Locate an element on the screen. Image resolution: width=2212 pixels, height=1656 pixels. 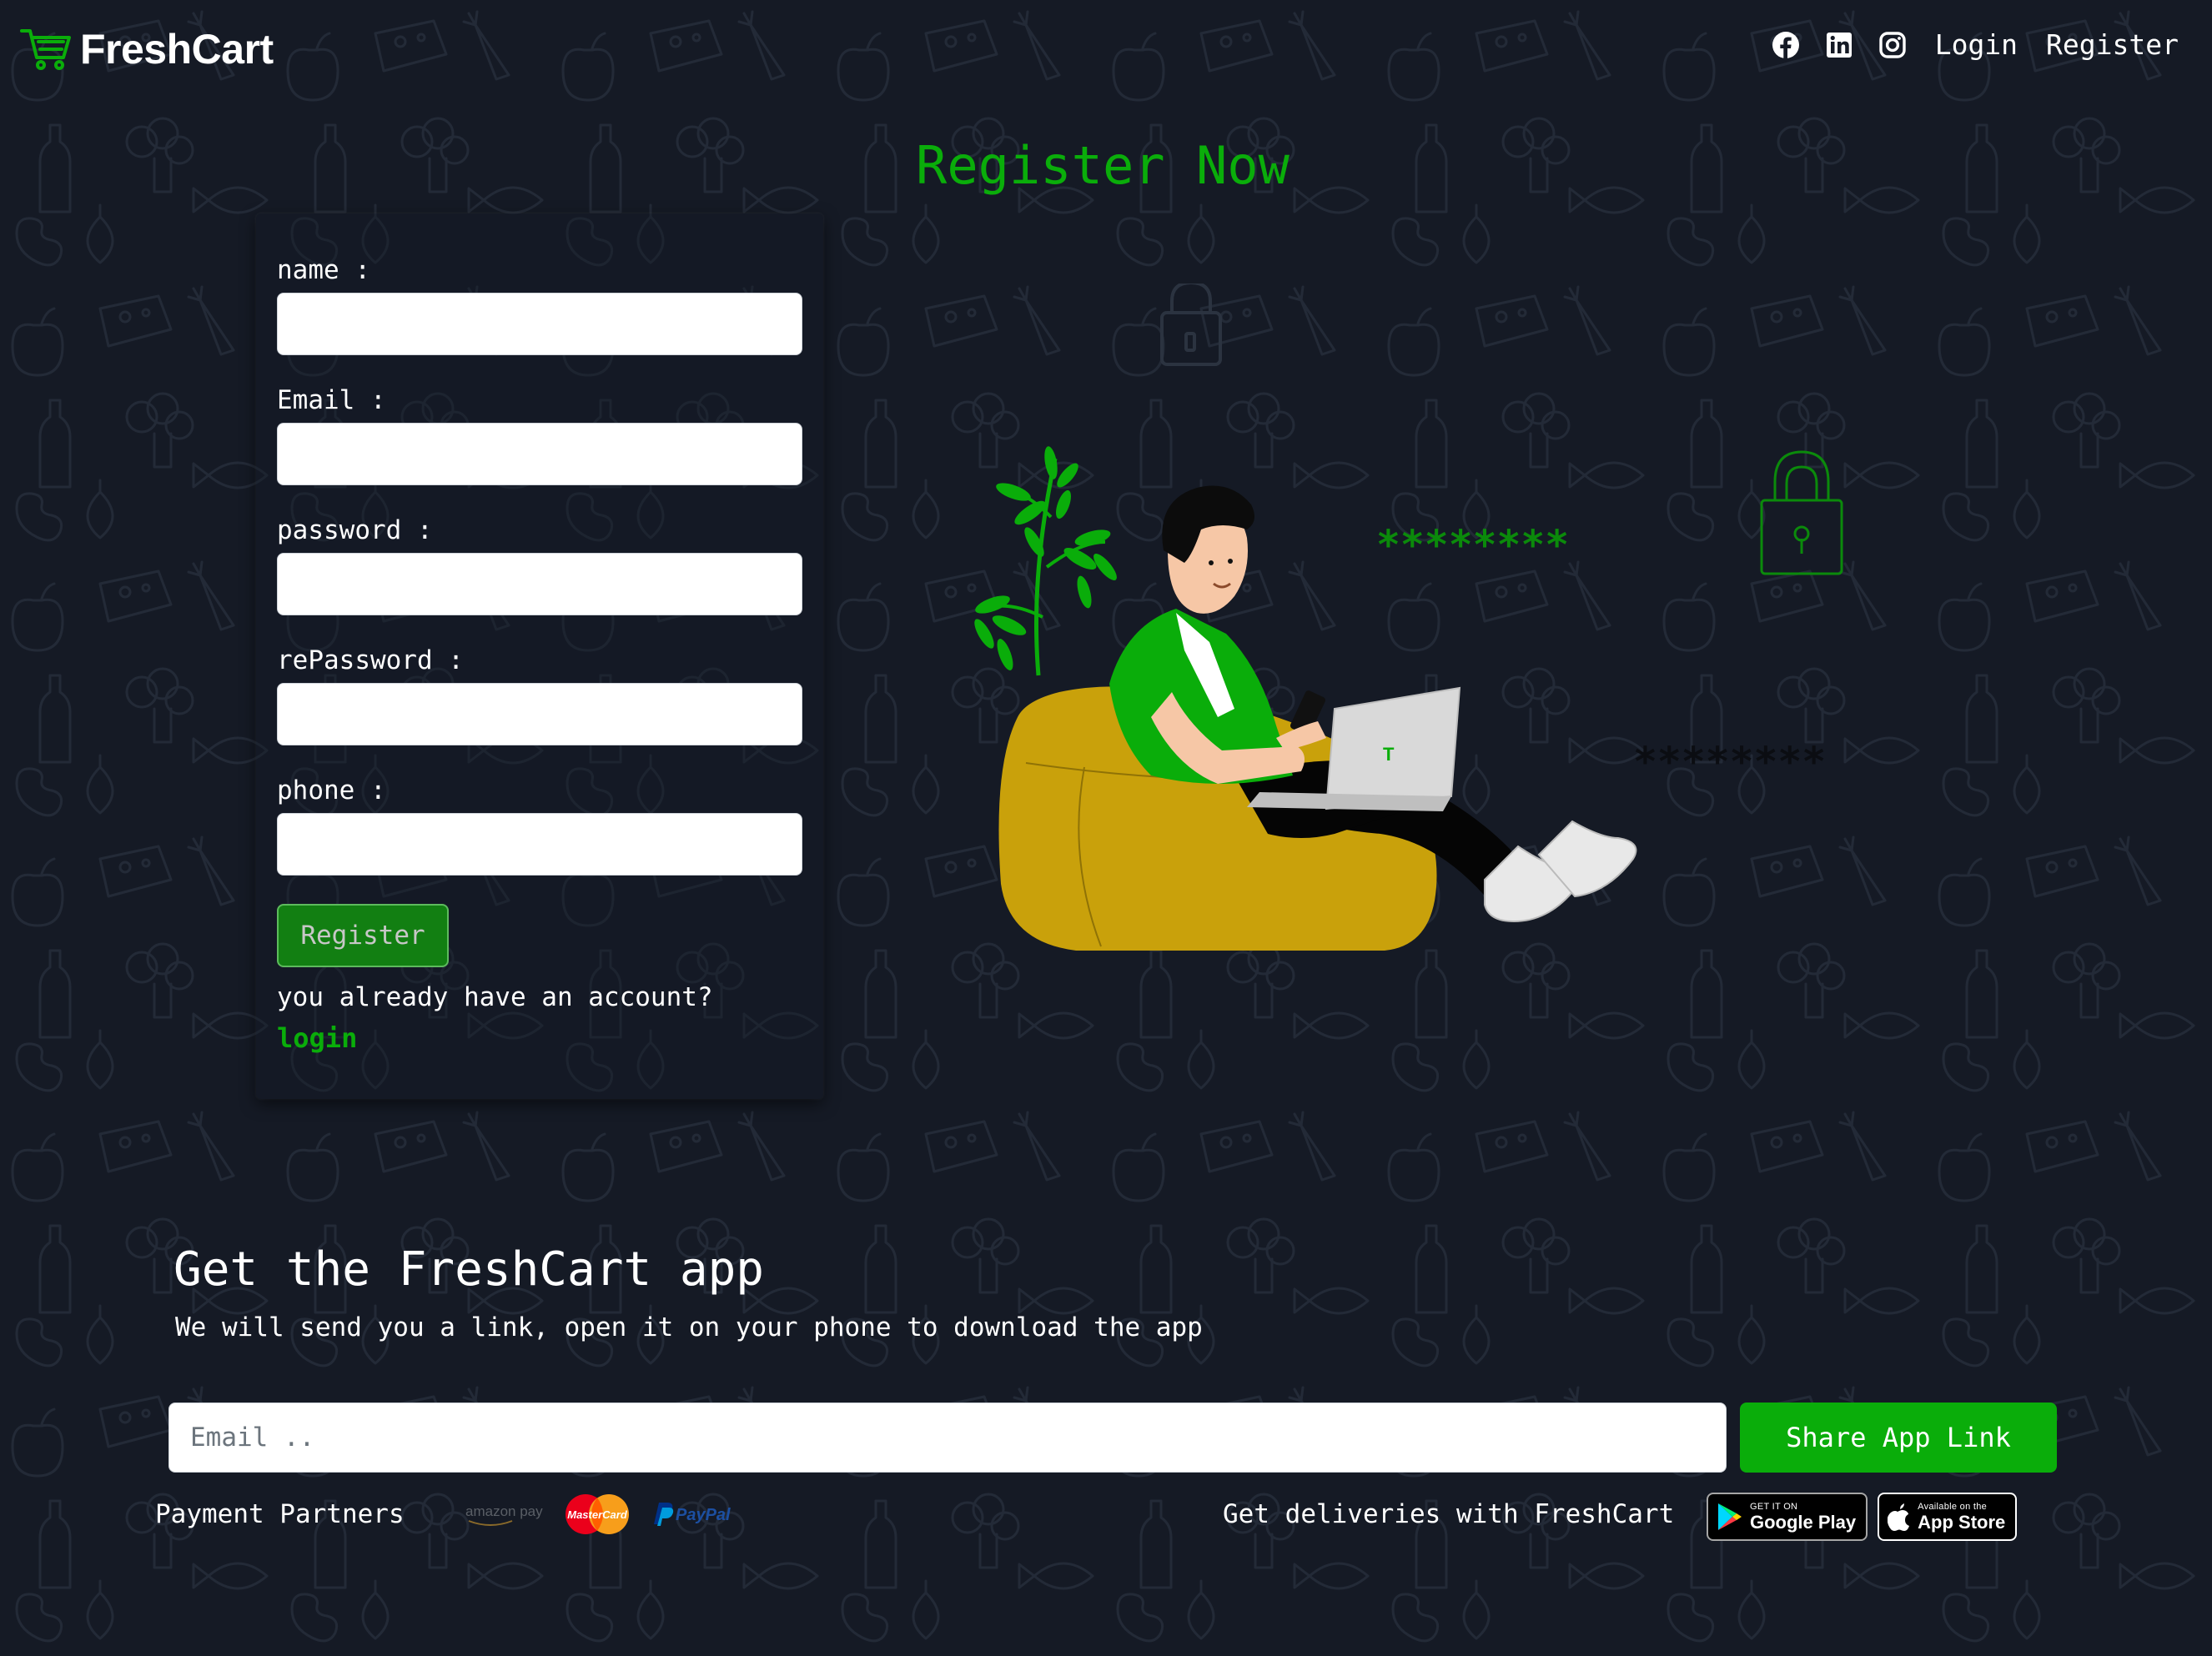
svg-text: MasterCard is located at coordinates (598, 1514).